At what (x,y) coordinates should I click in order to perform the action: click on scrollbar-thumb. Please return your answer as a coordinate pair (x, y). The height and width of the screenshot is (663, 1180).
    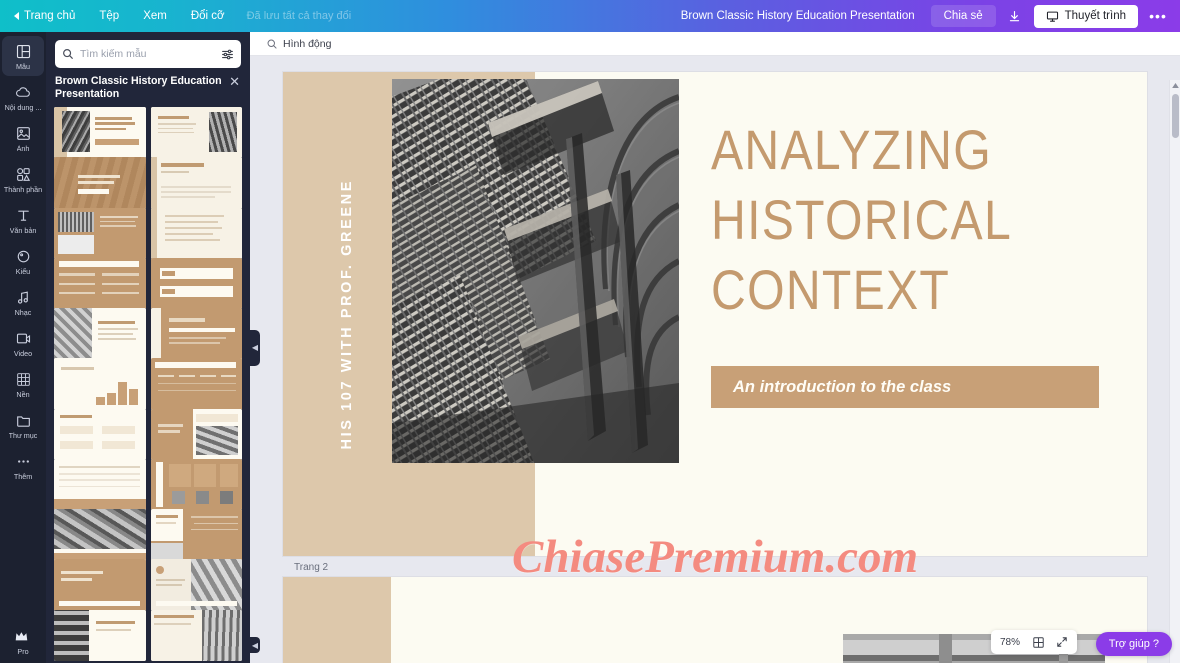
    Looking at the image, I should click on (1175, 116).